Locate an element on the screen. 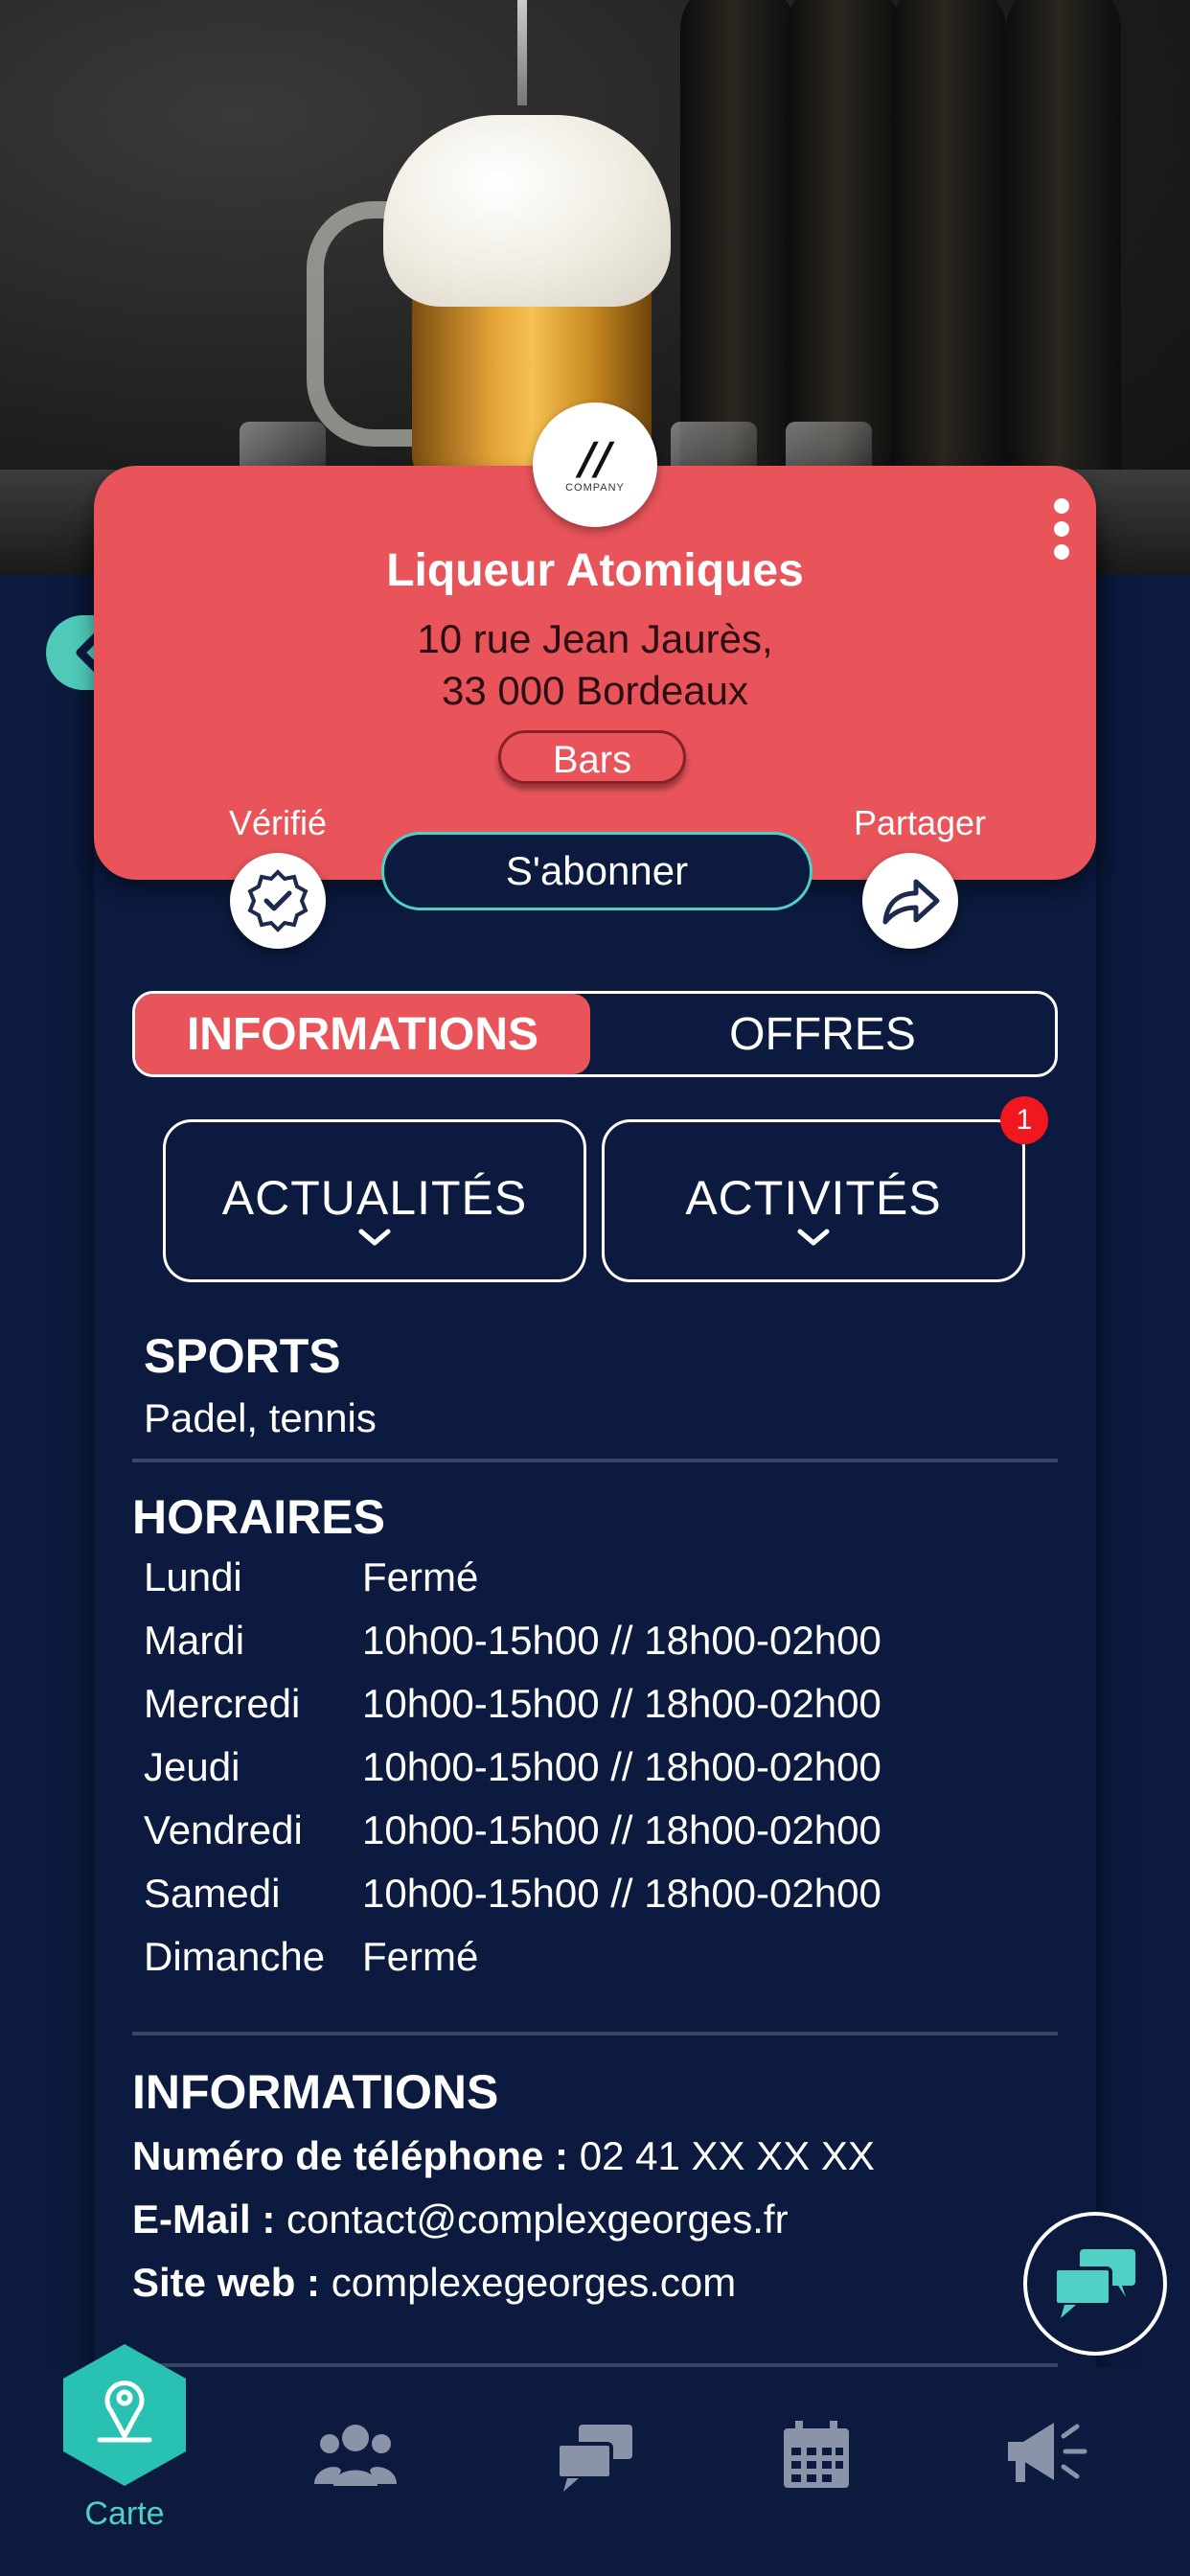 The height and width of the screenshot is (2576, 1190). nav-calendar is located at coordinates (821, 2455).